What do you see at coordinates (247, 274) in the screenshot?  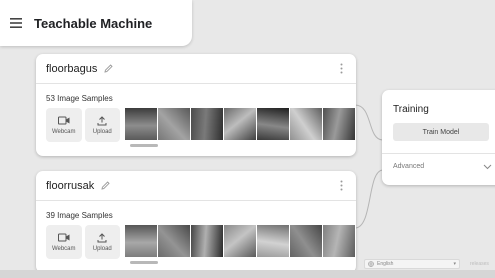 I see `bottom-strip` at bounding box center [247, 274].